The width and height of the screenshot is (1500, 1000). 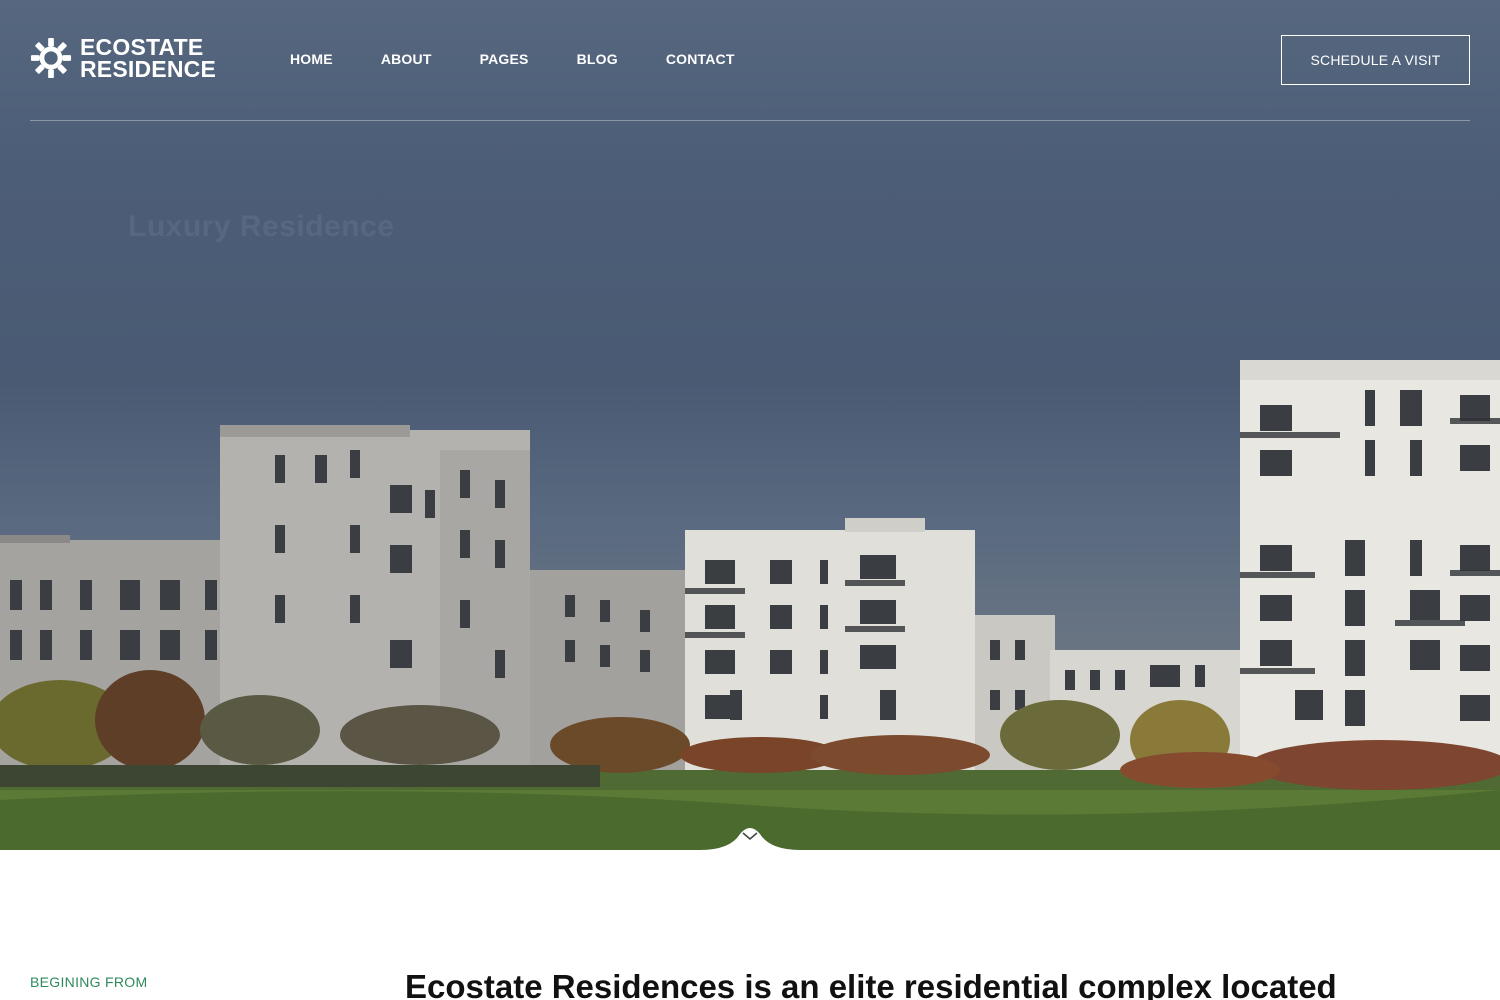 I want to click on nav-contact: CONTACT, so click(x=700, y=59).